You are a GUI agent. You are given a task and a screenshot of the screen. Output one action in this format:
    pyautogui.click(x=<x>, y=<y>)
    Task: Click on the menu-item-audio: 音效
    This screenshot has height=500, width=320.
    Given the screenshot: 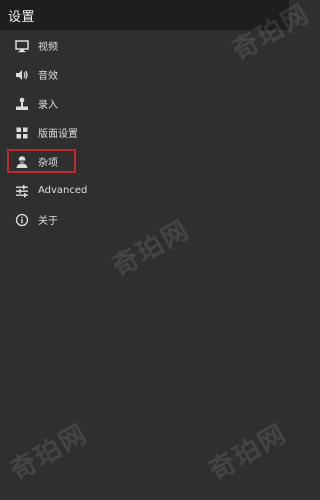 What is the action you would take?
    pyautogui.click(x=144, y=74)
    